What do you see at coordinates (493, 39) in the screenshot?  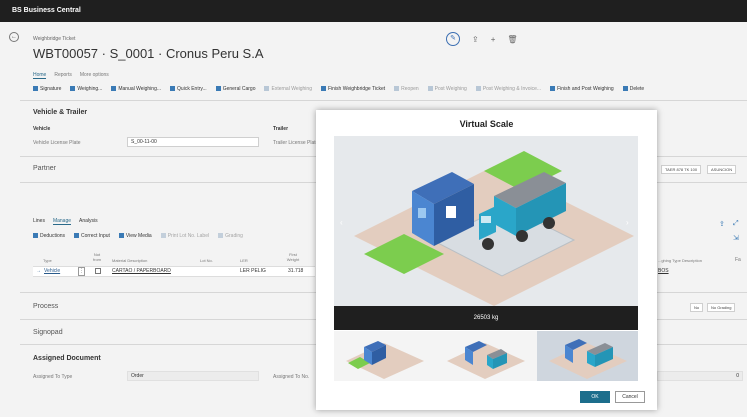 I see `new-icon: +` at bounding box center [493, 39].